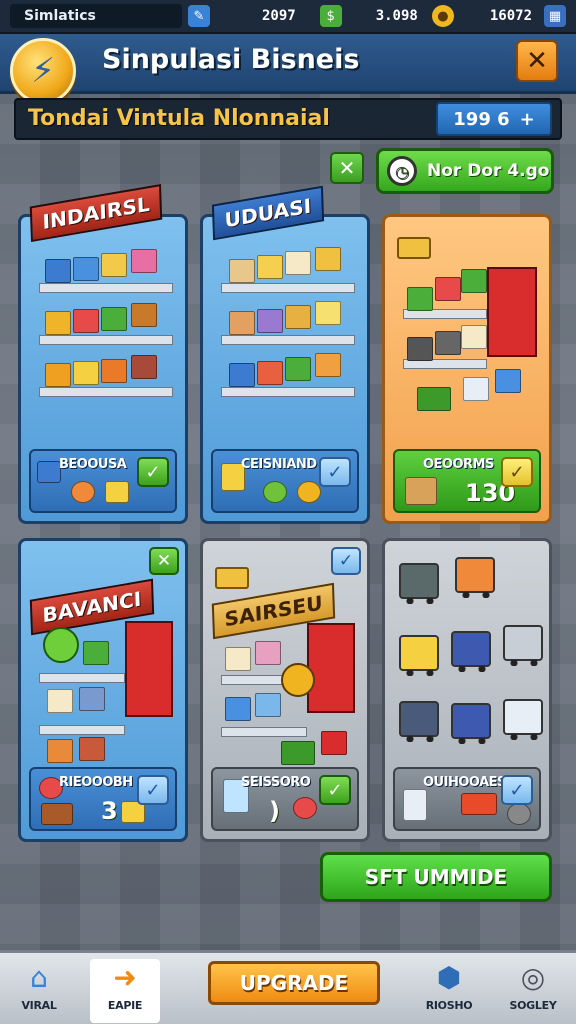 This screenshot has height=1024, width=576. I want to click on card-footer-value: ), so click(274, 811).